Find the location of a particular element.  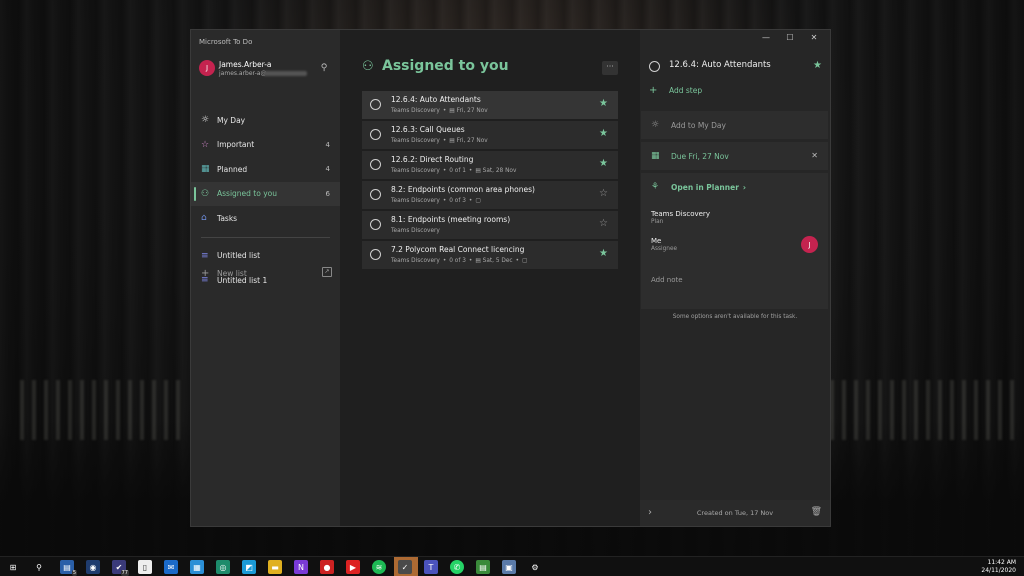

calendar-icon: ▤ is located at coordinates (478, 171).